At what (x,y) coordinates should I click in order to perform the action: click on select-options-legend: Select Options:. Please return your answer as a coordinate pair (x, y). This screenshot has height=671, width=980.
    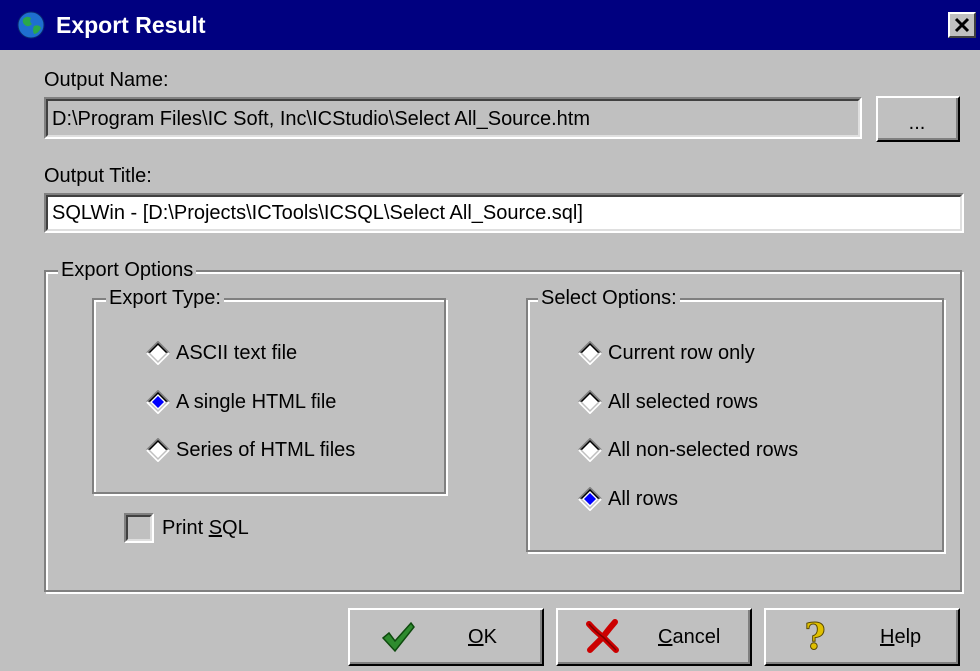
    Looking at the image, I should click on (609, 298).